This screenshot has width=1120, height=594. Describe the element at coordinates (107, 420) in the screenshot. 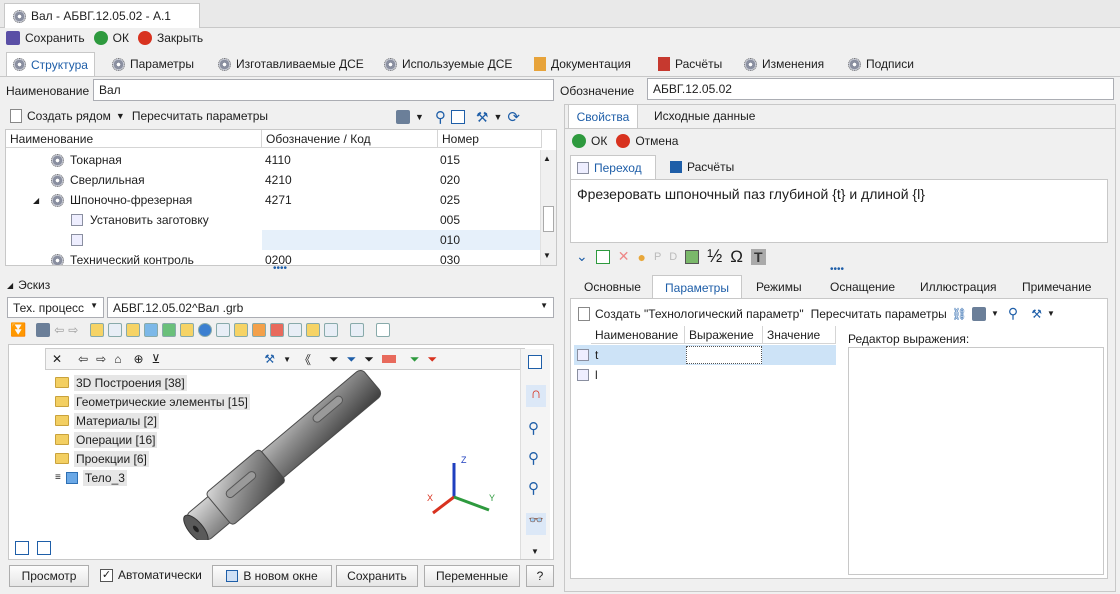

I see `tree-item: Материалы [2]` at that location.